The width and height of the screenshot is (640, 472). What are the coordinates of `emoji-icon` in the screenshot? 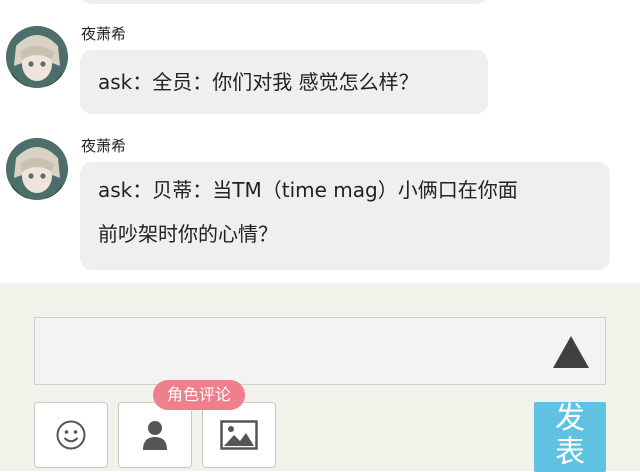 It's located at (71, 435).